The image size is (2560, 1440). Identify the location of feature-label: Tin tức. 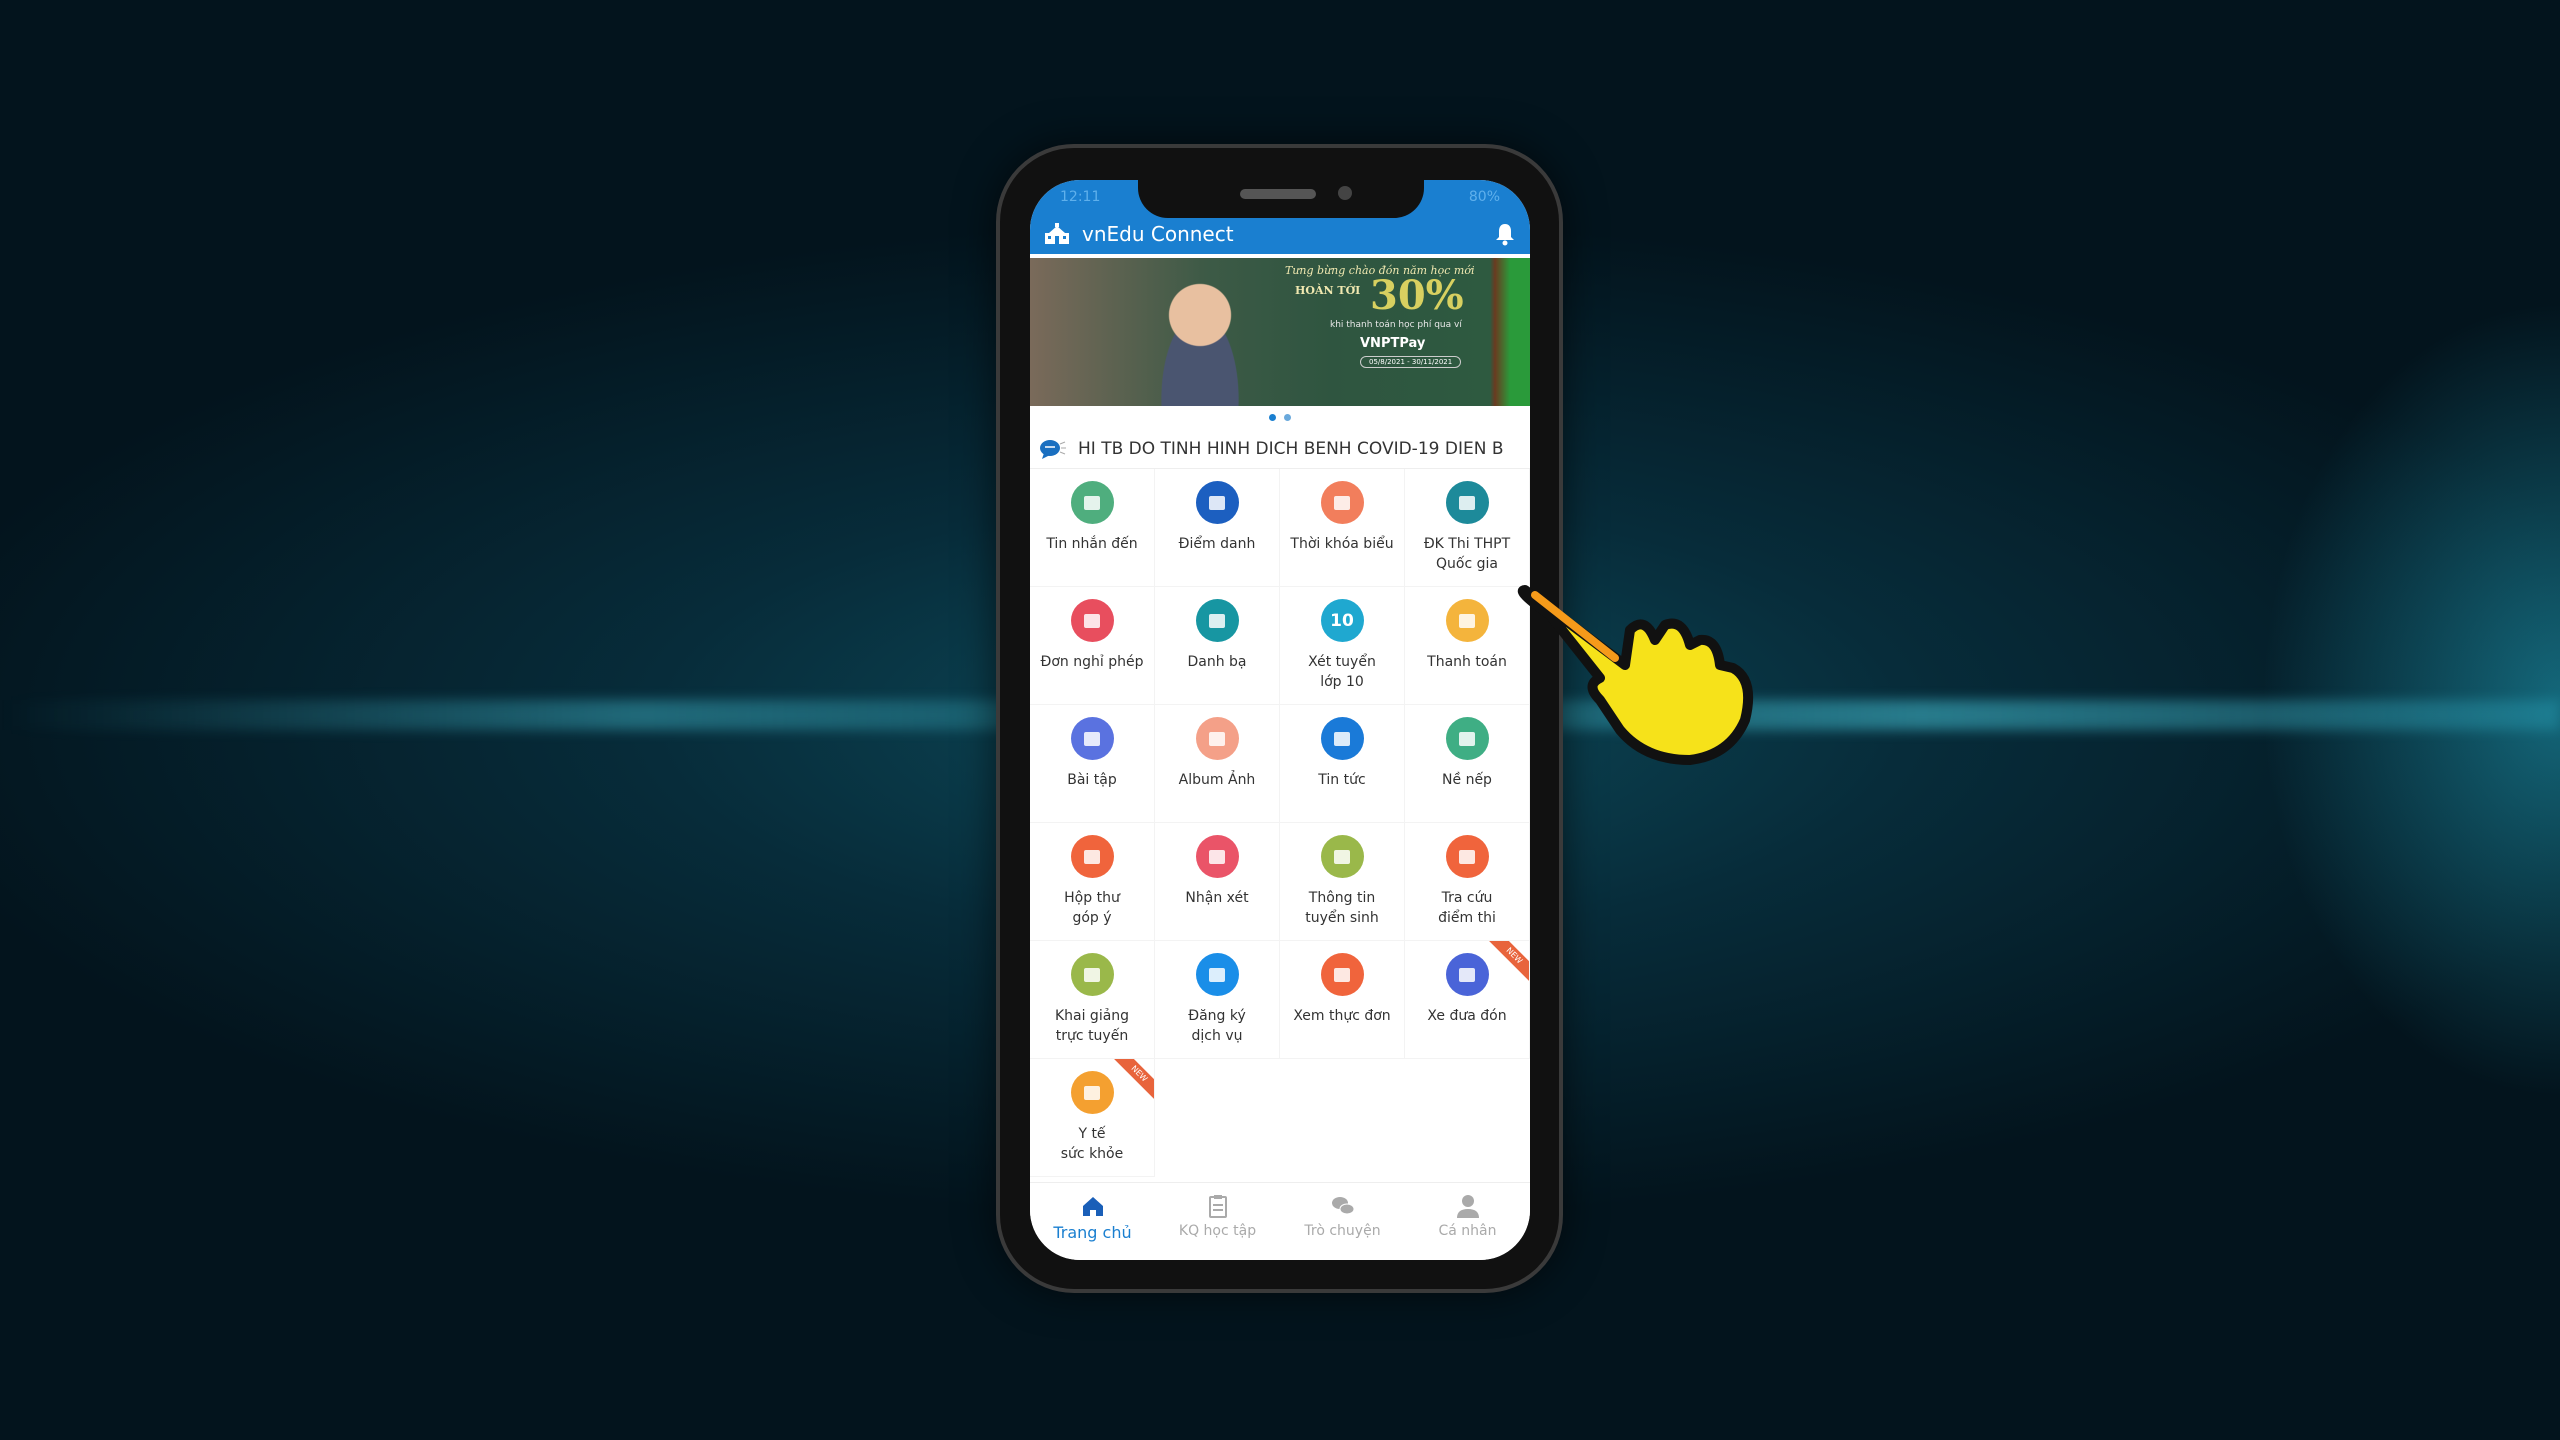
(1342, 780).